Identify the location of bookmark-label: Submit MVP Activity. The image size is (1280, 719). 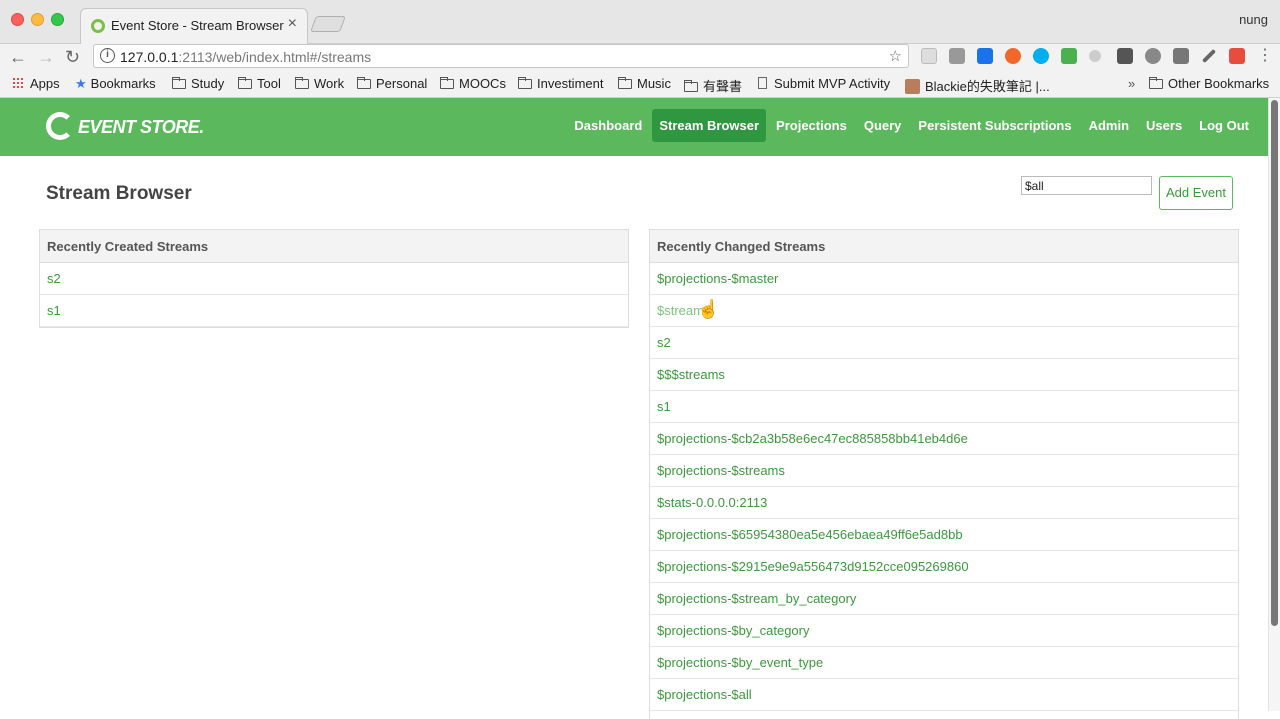
(832, 83).